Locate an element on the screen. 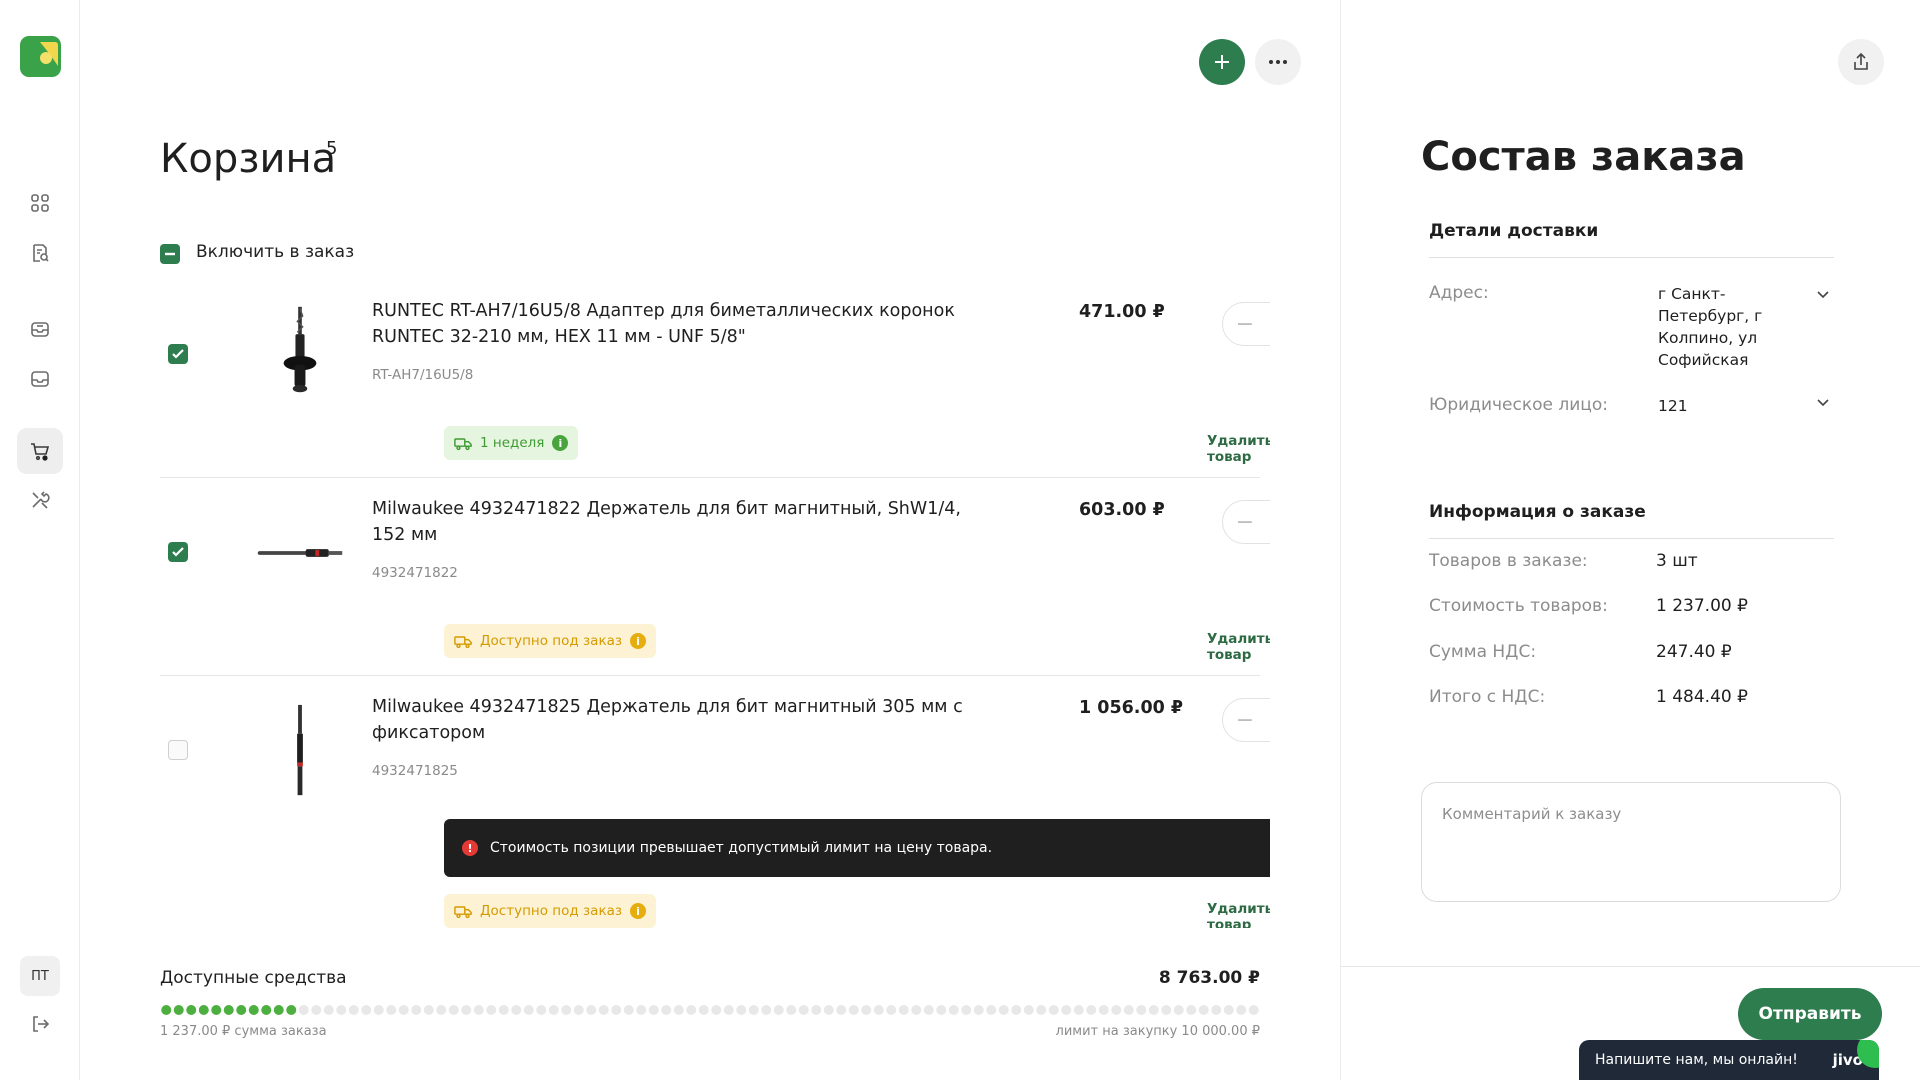 The height and width of the screenshot is (1080, 1920). more-options-button is located at coordinates (1278, 62).